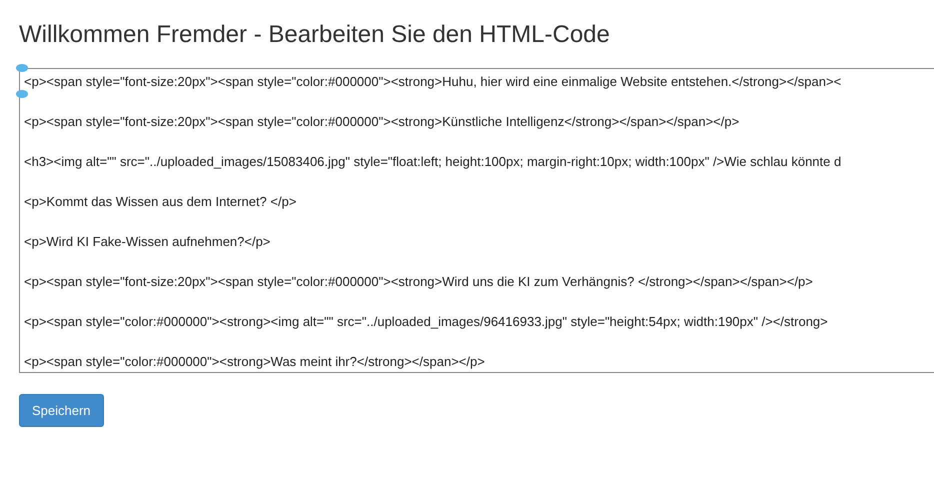 The width and height of the screenshot is (934, 503). What do you see at coordinates (161, 202) in the screenshot?
I see `code-line: <p>Kommt das Wissen aus dem Internet? </p>` at bounding box center [161, 202].